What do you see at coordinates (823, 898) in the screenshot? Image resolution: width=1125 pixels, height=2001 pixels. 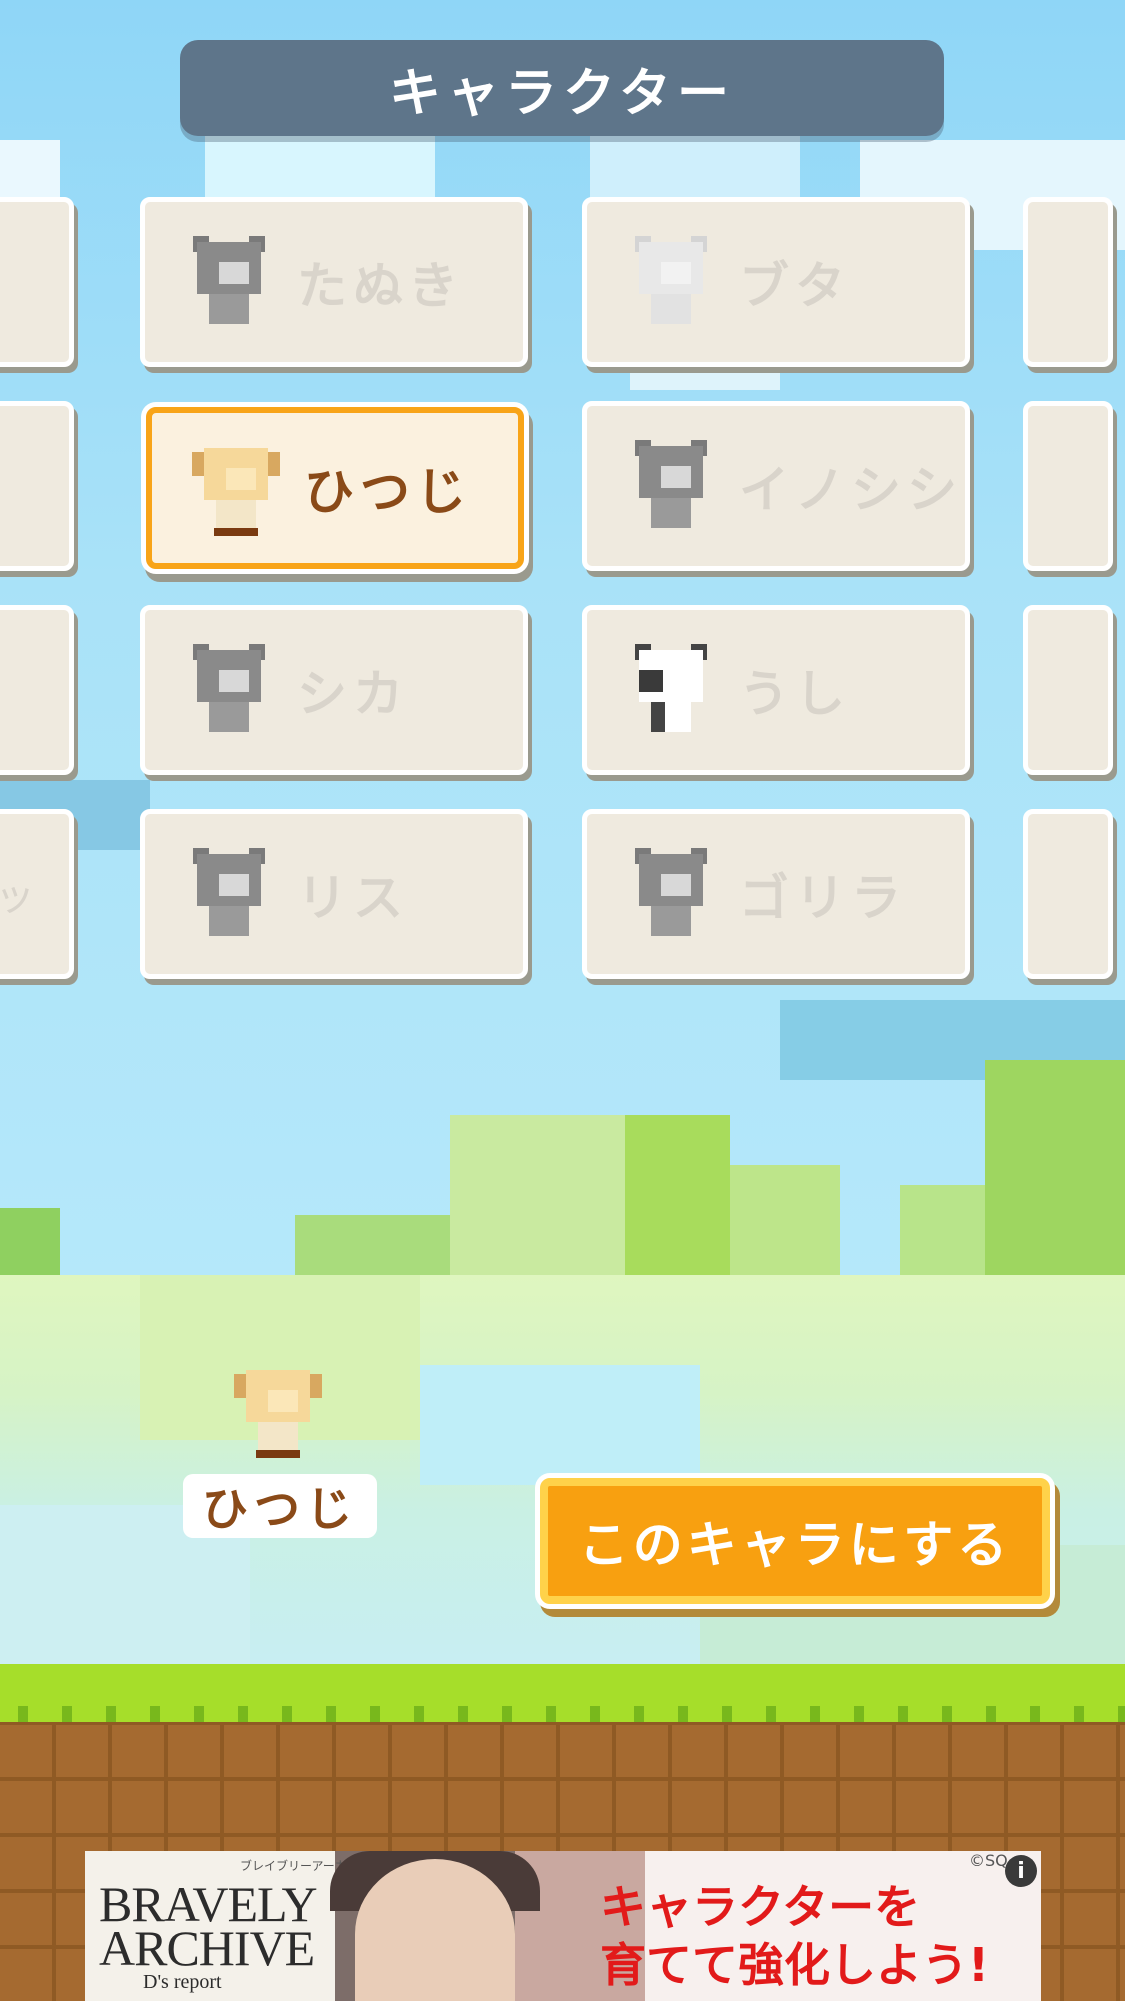 I see `character-label: ゴリラ` at bounding box center [823, 898].